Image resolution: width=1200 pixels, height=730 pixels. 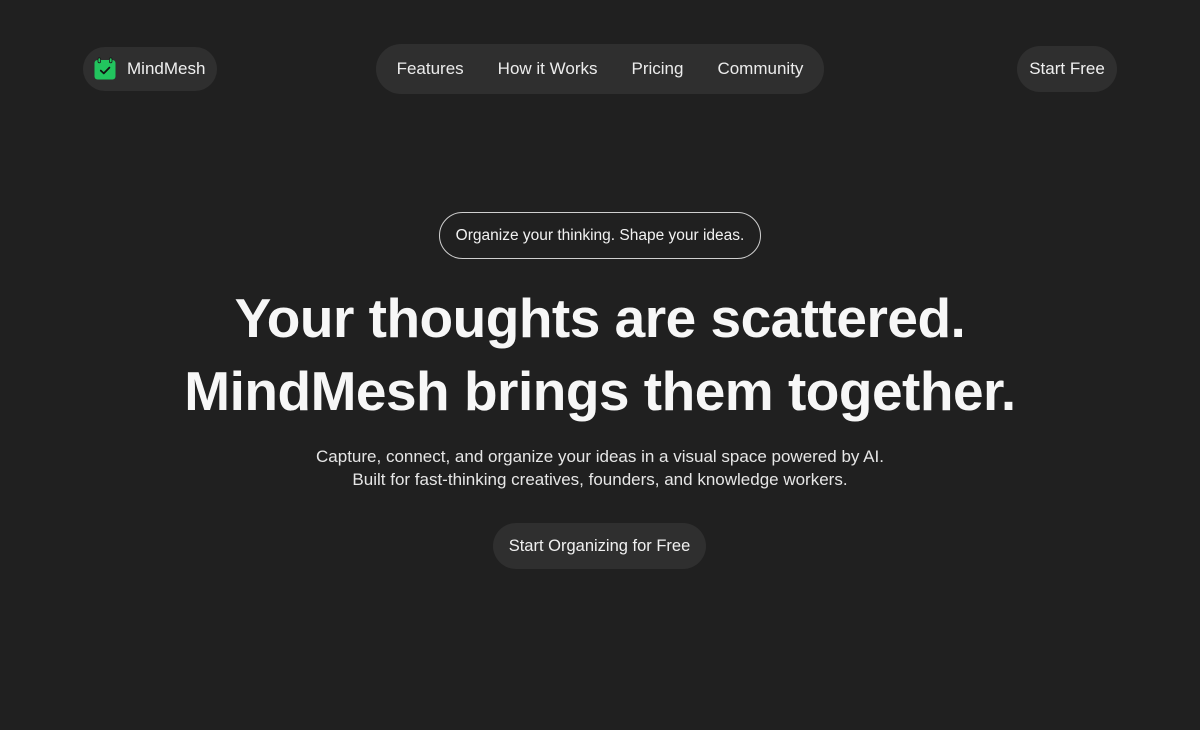 What do you see at coordinates (600, 391) in the screenshot?
I see `hero-headline-line-2: MindMesh brings them together.` at bounding box center [600, 391].